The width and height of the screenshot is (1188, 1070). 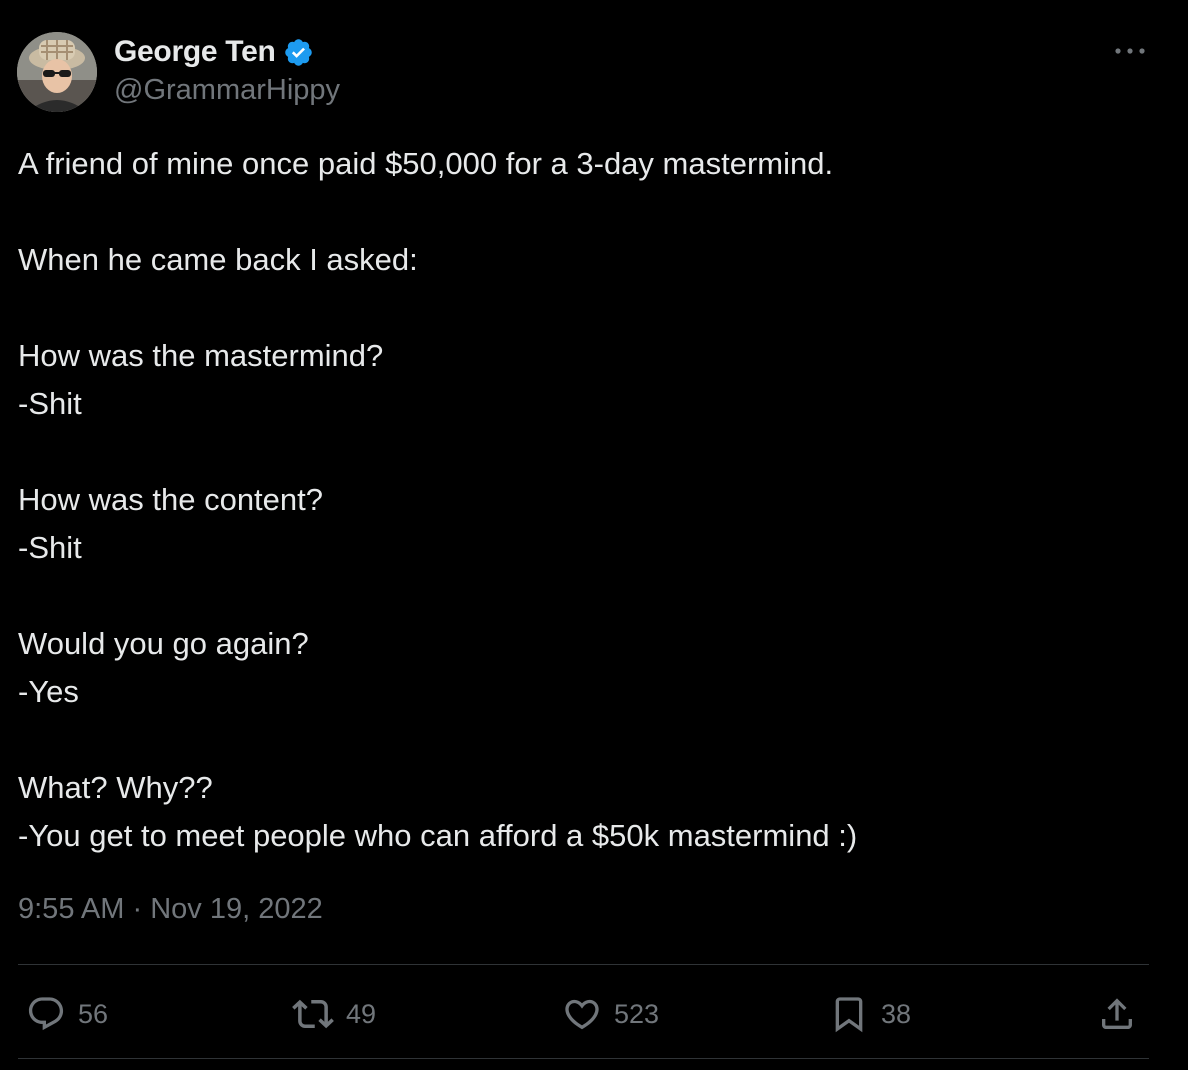 What do you see at coordinates (46, 1014) in the screenshot?
I see `reply-icon` at bounding box center [46, 1014].